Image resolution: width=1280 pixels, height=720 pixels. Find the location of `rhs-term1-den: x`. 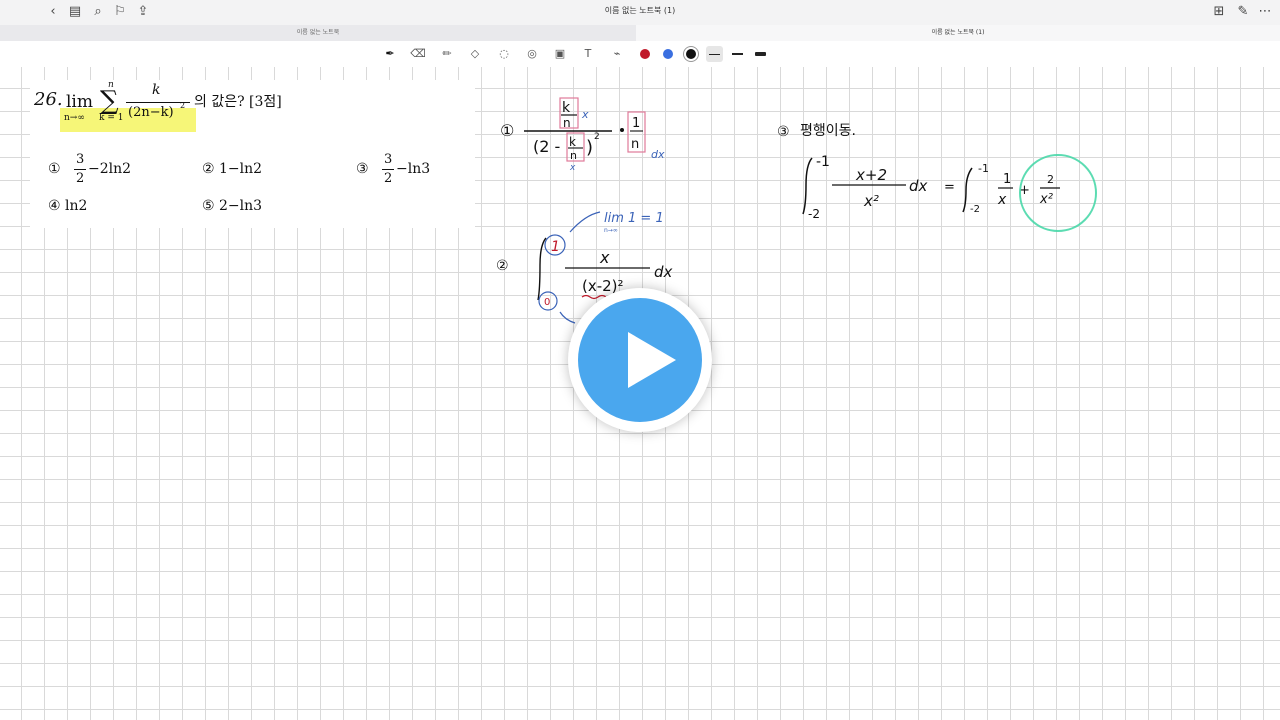

rhs-term1-den: x is located at coordinates (1002, 200).